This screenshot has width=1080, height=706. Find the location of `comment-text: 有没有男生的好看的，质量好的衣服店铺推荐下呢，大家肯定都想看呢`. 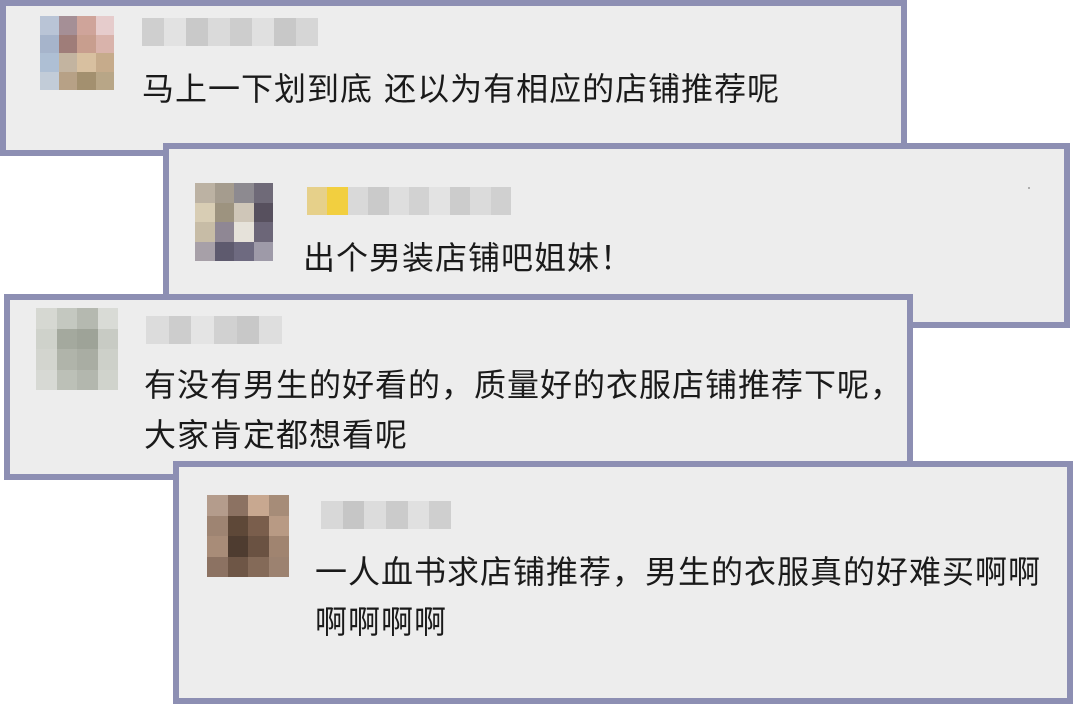

comment-text: 有没有男生的好看的，质量好的衣服店铺推荐下呢，大家肯定都想看呢 is located at coordinates (524, 410).